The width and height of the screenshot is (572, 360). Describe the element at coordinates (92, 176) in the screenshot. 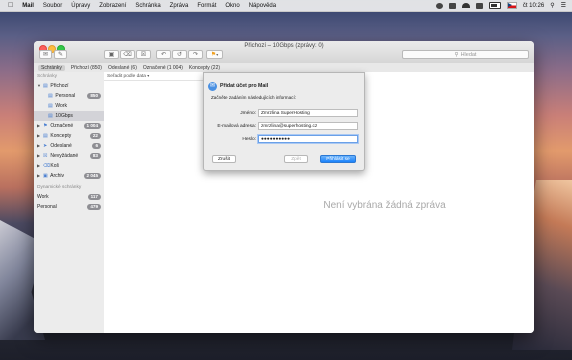

I see `unread-badge: 2 045` at that location.